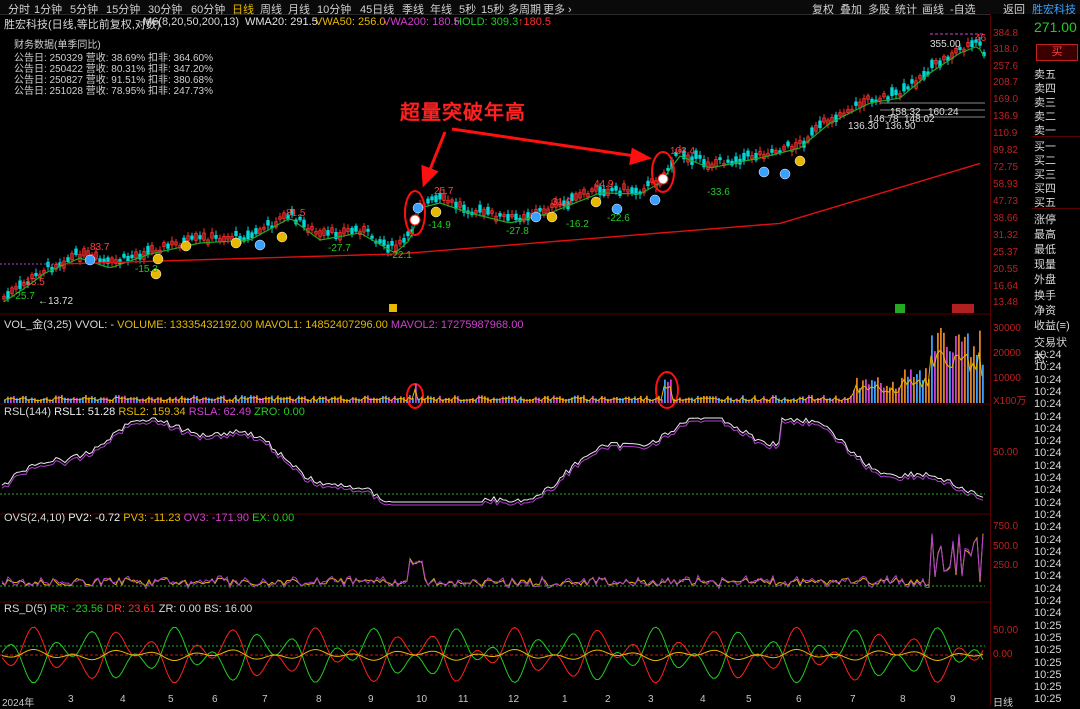  I want to click on ex-value: EX: 0.00, so click(273, 518).